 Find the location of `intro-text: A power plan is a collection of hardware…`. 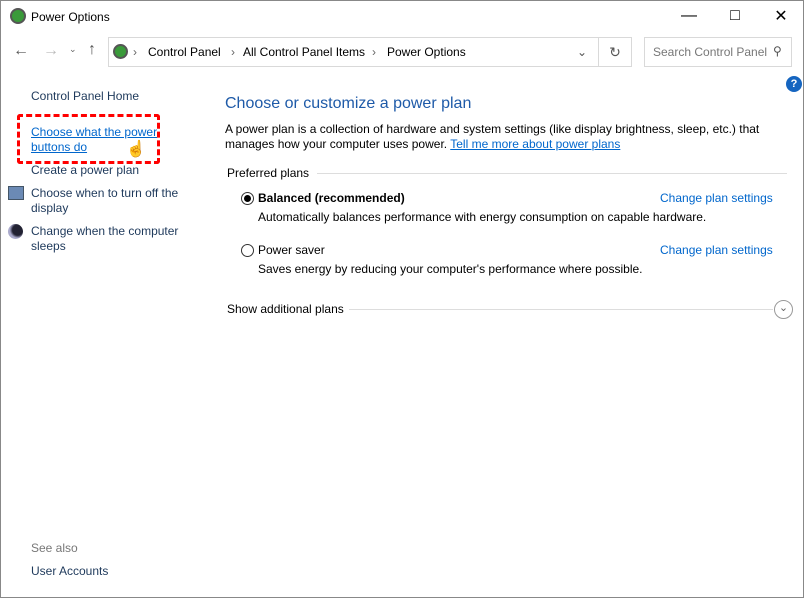

intro-text: A power plan is a collection of hardware… is located at coordinates (497, 137).